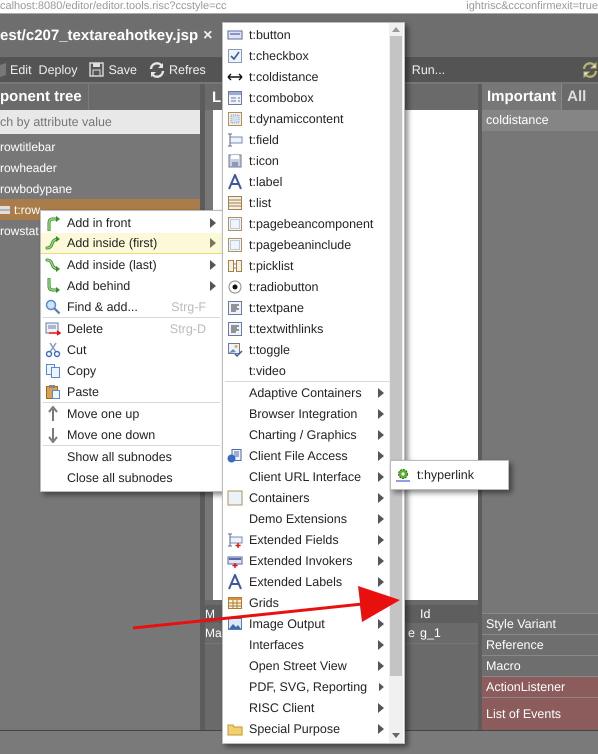  What do you see at coordinates (294, 477) in the screenshot?
I see `menu-item: Client URL Interface` at bounding box center [294, 477].